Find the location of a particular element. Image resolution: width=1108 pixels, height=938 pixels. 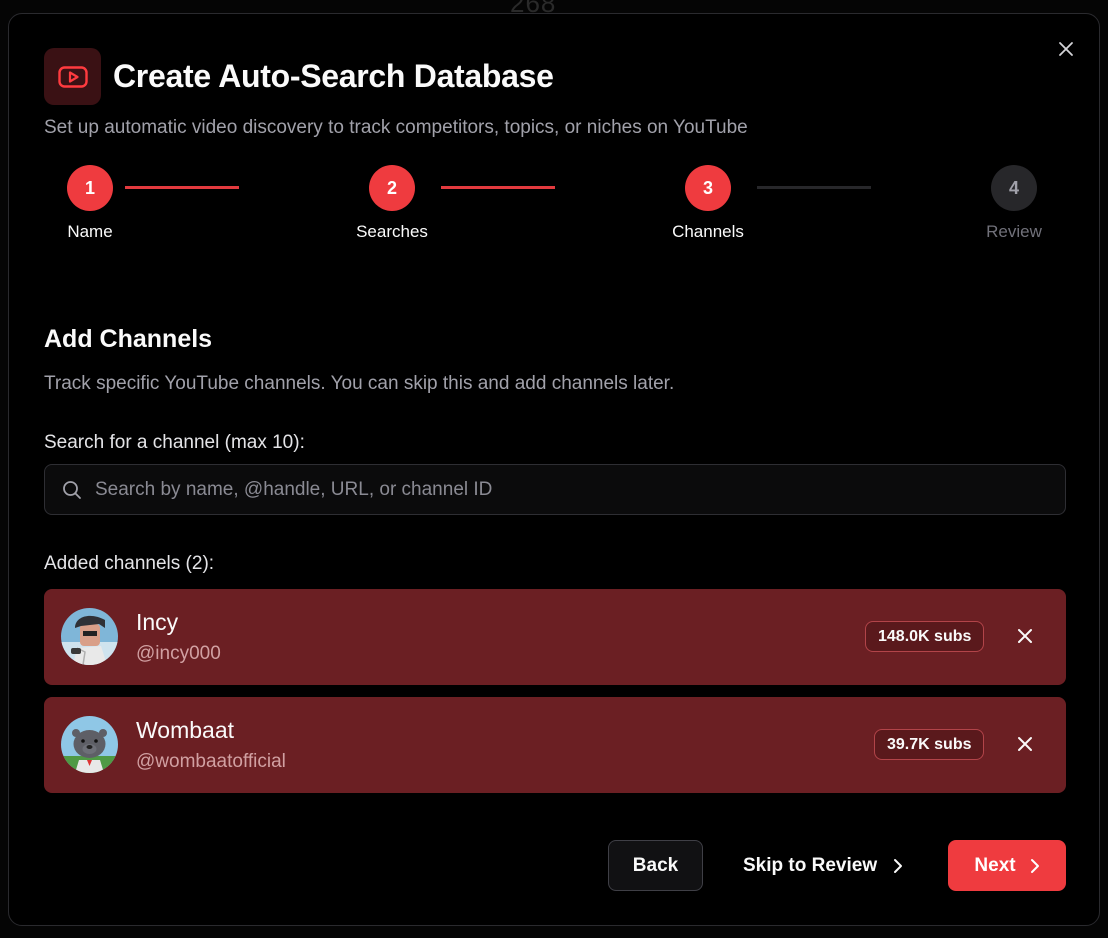

channel-search-box is located at coordinates (555, 489).